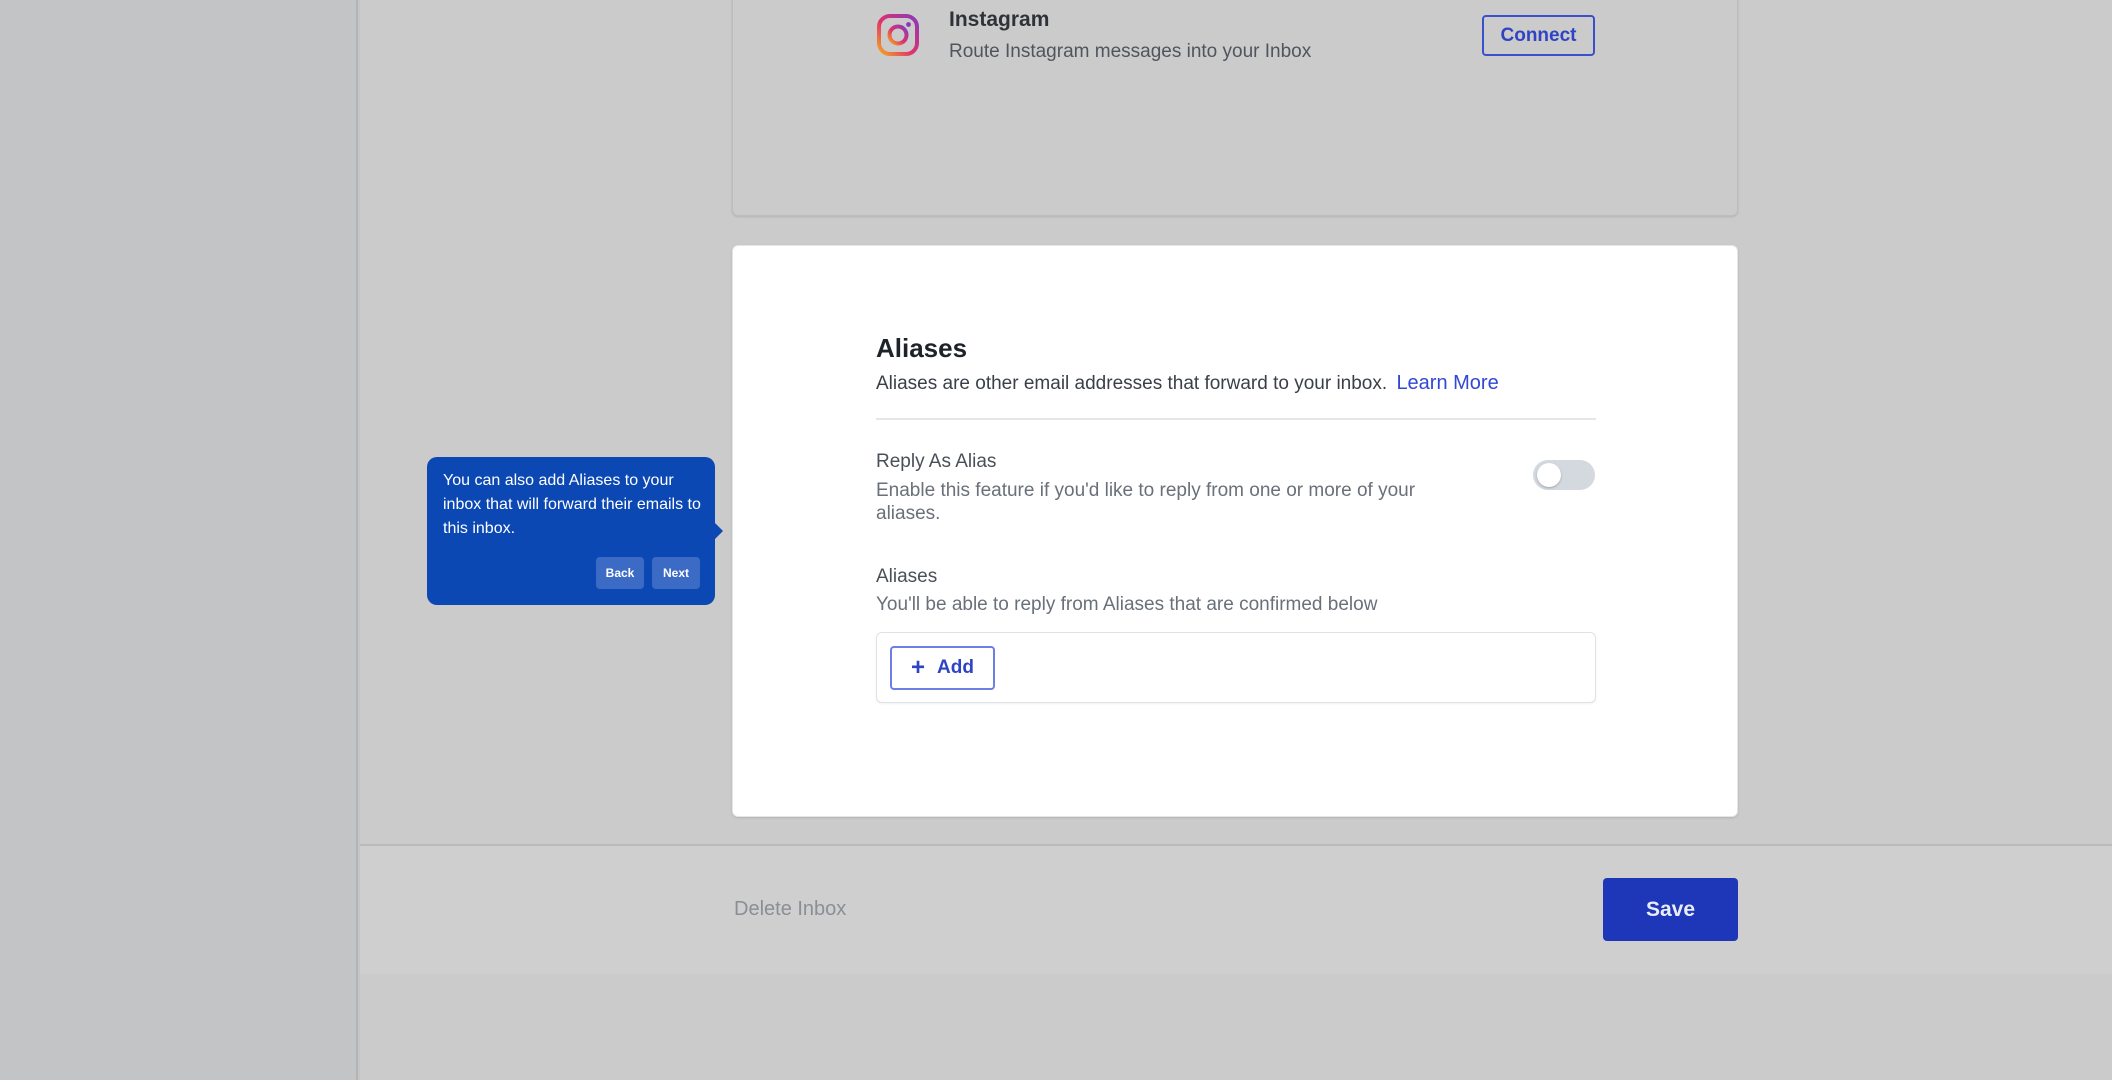 This screenshot has width=2112, height=1080. What do you see at coordinates (1549, 475) in the screenshot?
I see `toggle-knob` at bounding box center [1549, 475].